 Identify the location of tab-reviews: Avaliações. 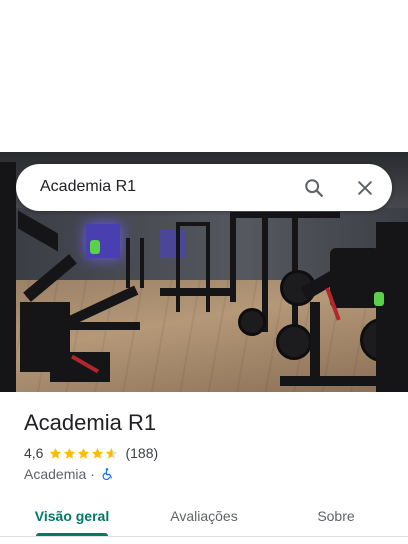
(204, 515).